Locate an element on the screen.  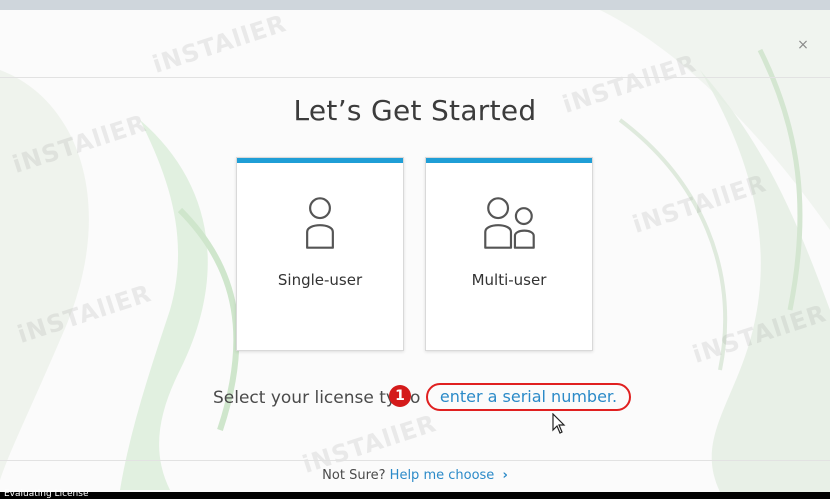
enter-serial-number-link: enter a serial number. is located at coordinates (528, 397).